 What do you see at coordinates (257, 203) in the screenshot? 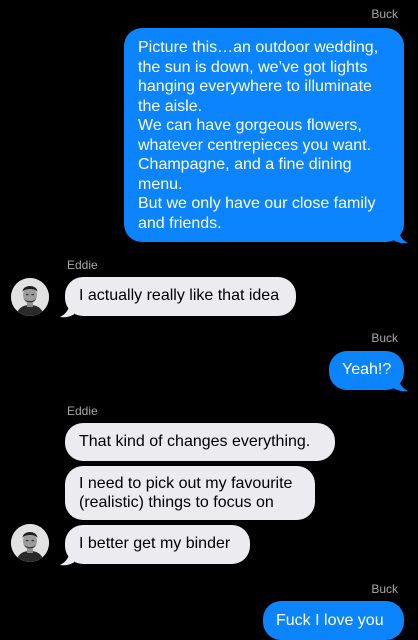
I see `message-line: But we only have our close family` at bounding box center [257, 203].